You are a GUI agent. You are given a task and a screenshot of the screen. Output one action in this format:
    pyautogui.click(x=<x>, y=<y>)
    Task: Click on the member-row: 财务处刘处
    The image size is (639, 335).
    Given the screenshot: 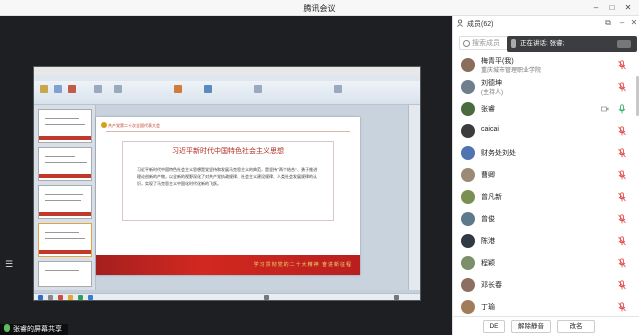 What is the action you would take?
    pyautogui.click(x=546, y=153)
    